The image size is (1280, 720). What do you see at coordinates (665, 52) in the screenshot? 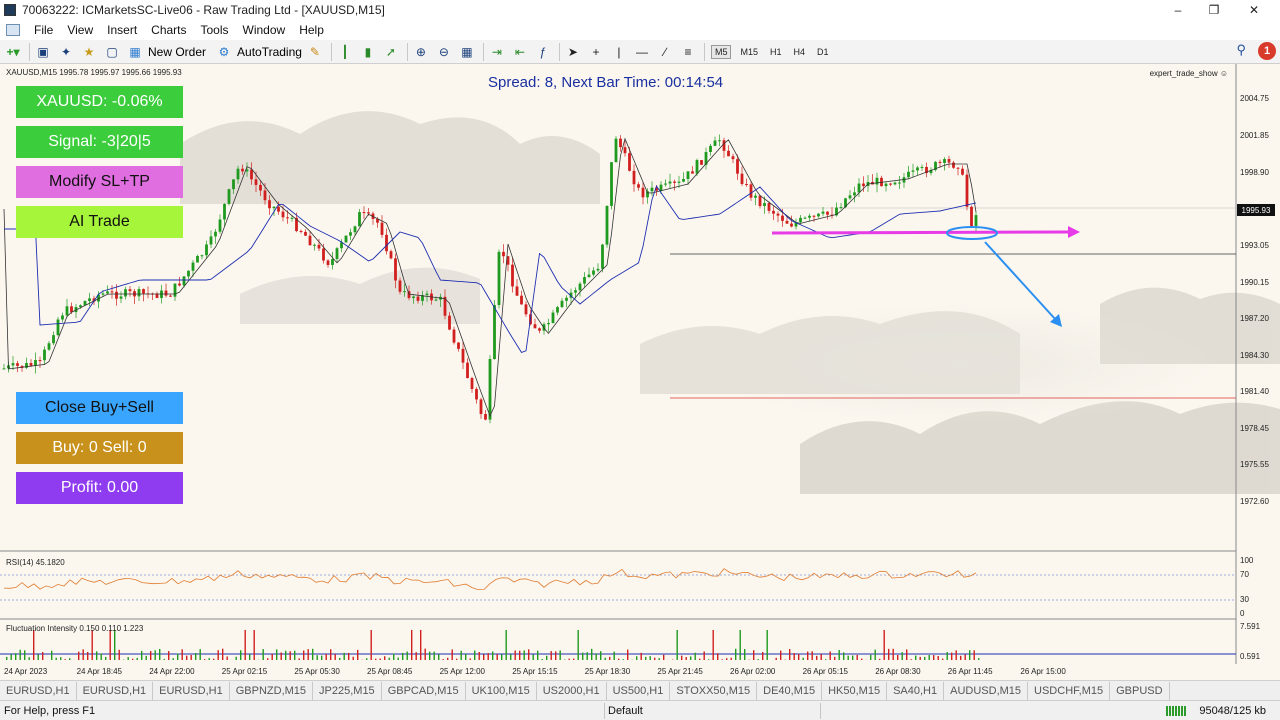
I see `trendline-icon: ∕` at bounding box center [665, 52].